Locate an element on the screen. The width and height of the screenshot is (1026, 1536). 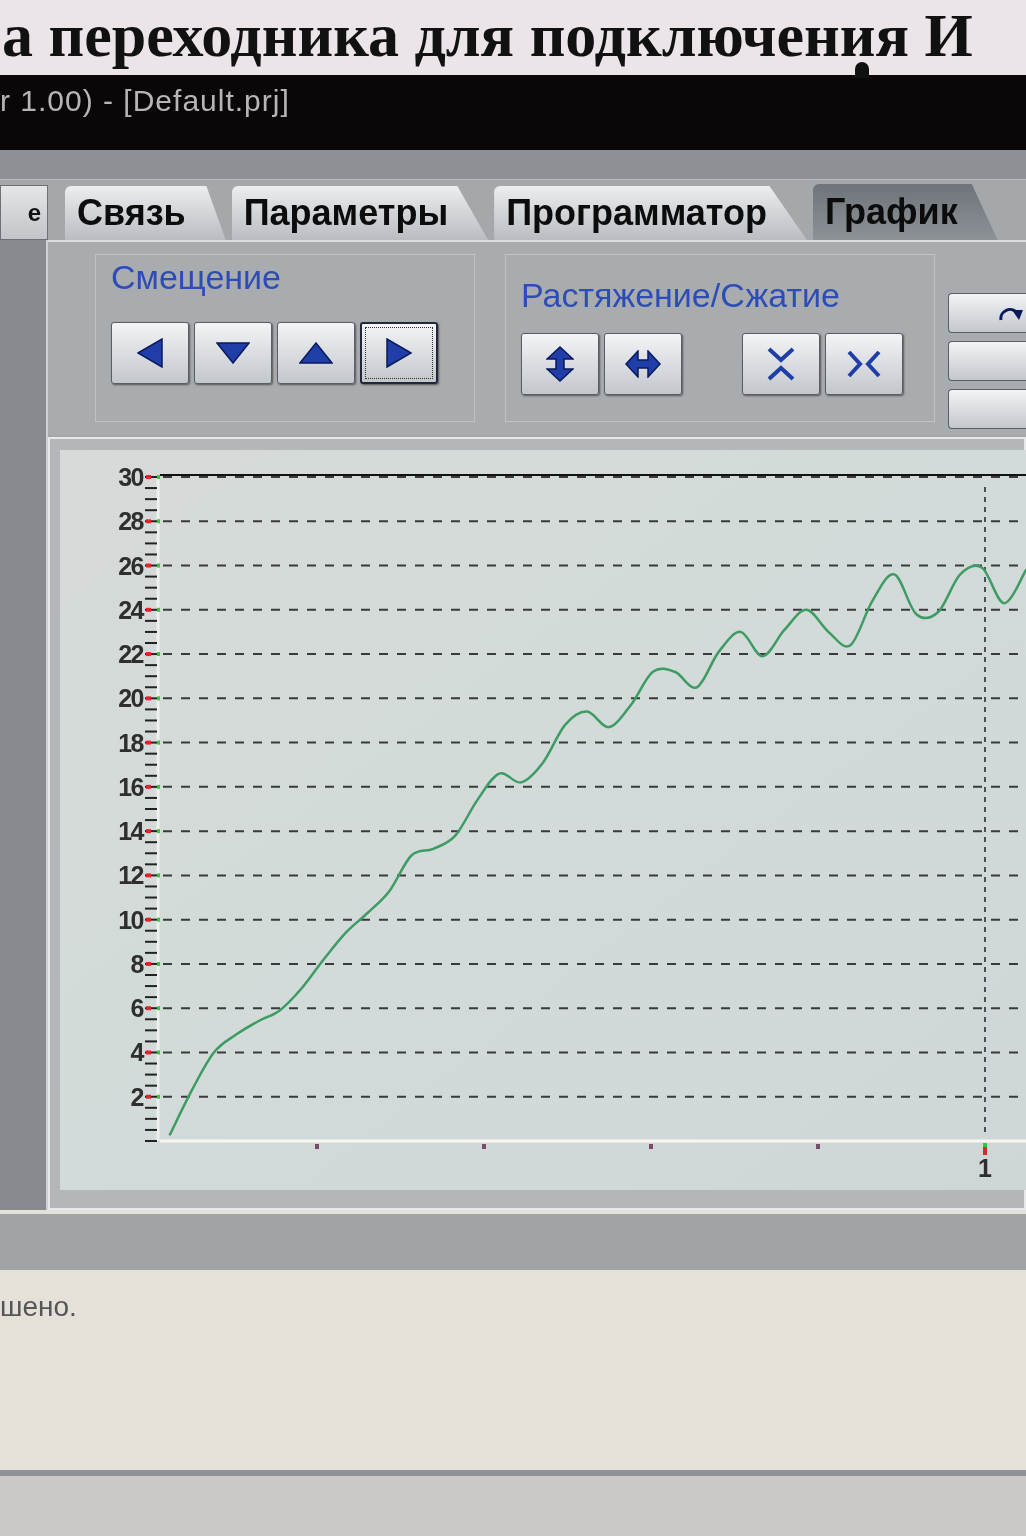
y-tick-label: 8 is located at coordinates (136, 963).